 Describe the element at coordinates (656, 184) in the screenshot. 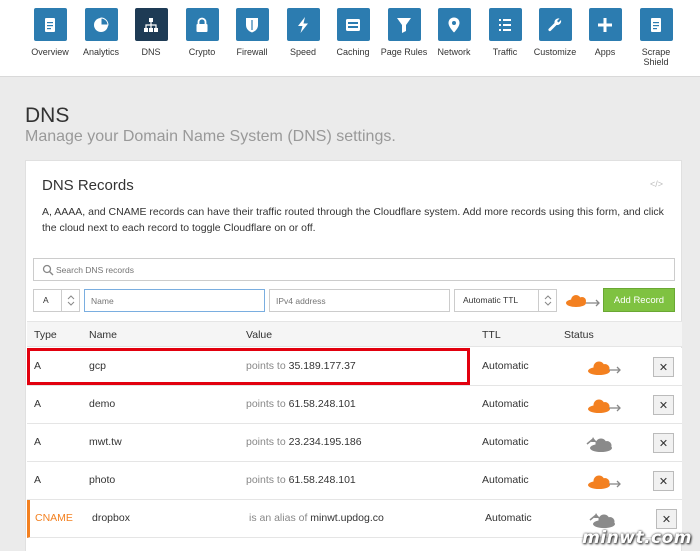

I see `collapse-icon: </>` at that location.